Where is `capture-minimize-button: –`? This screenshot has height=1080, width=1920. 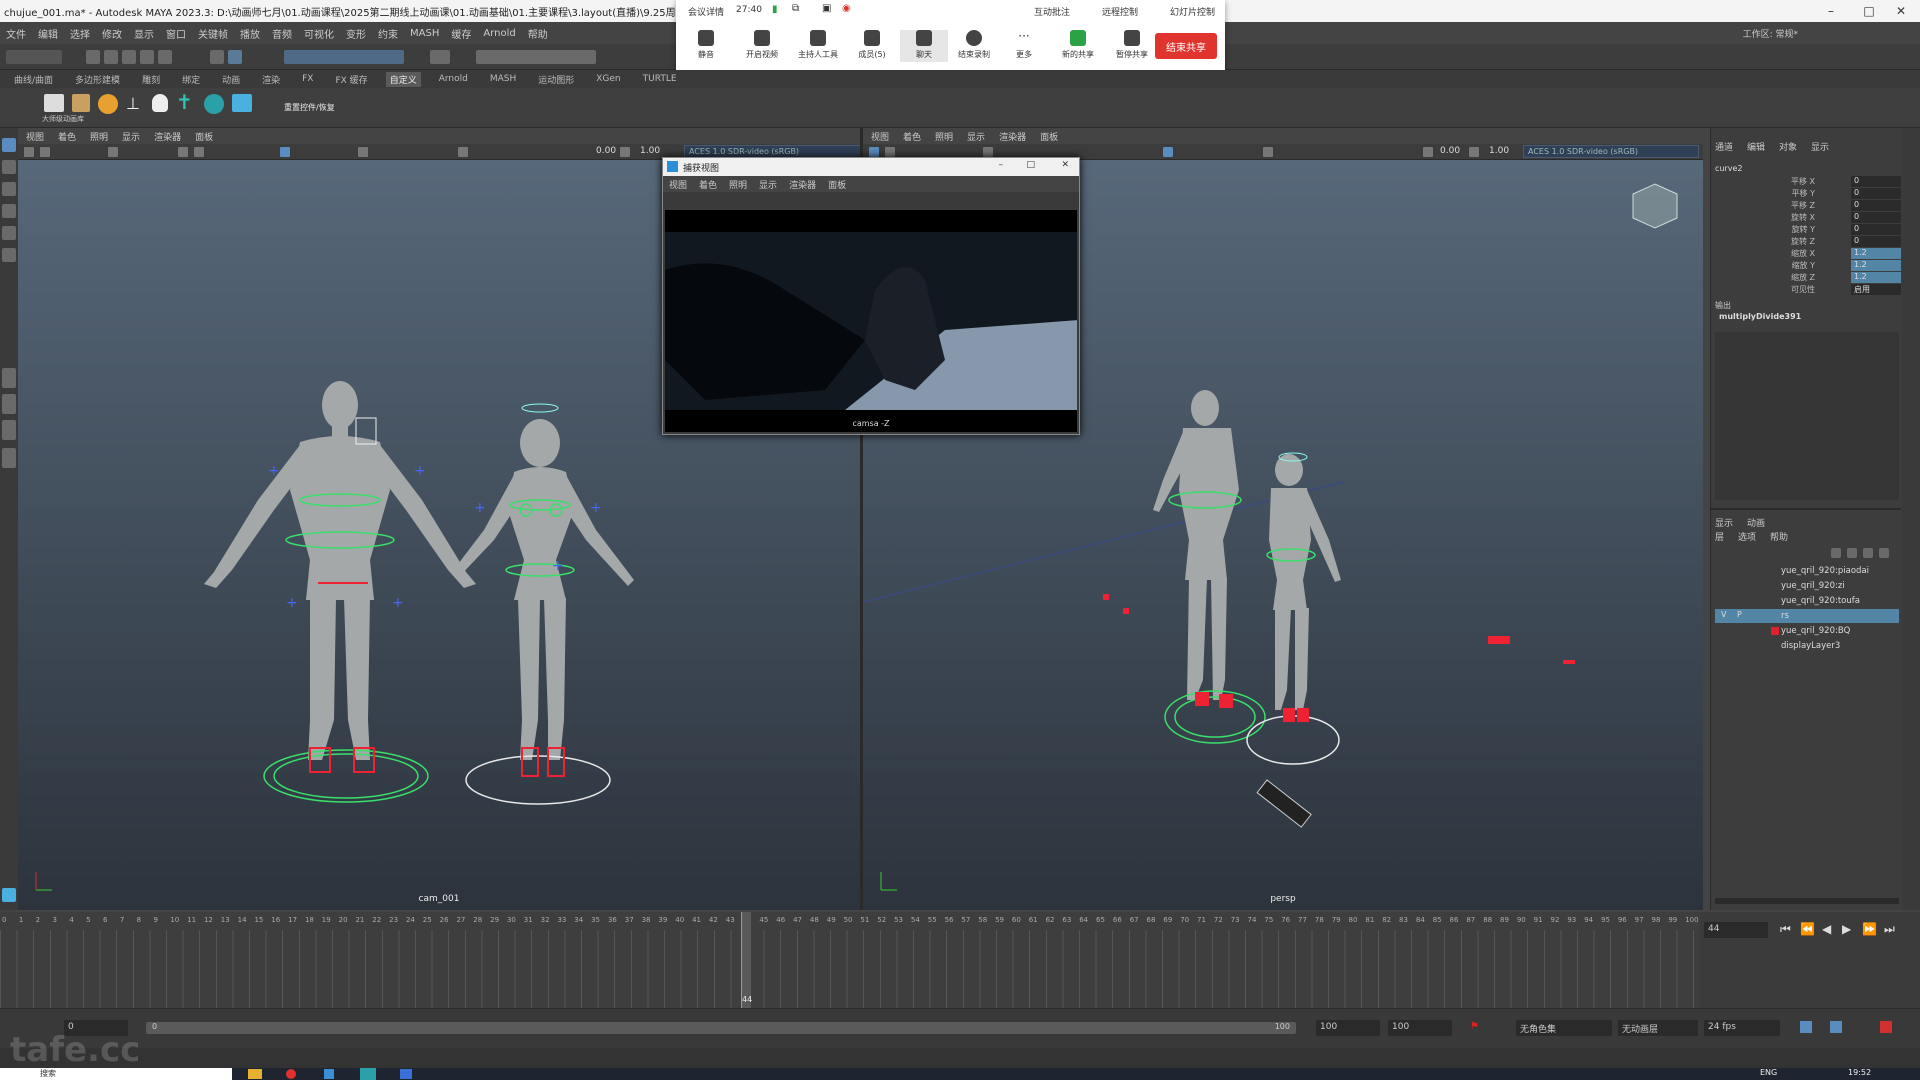
capture-minimize-button: – is located at coordinates (1001, 165).